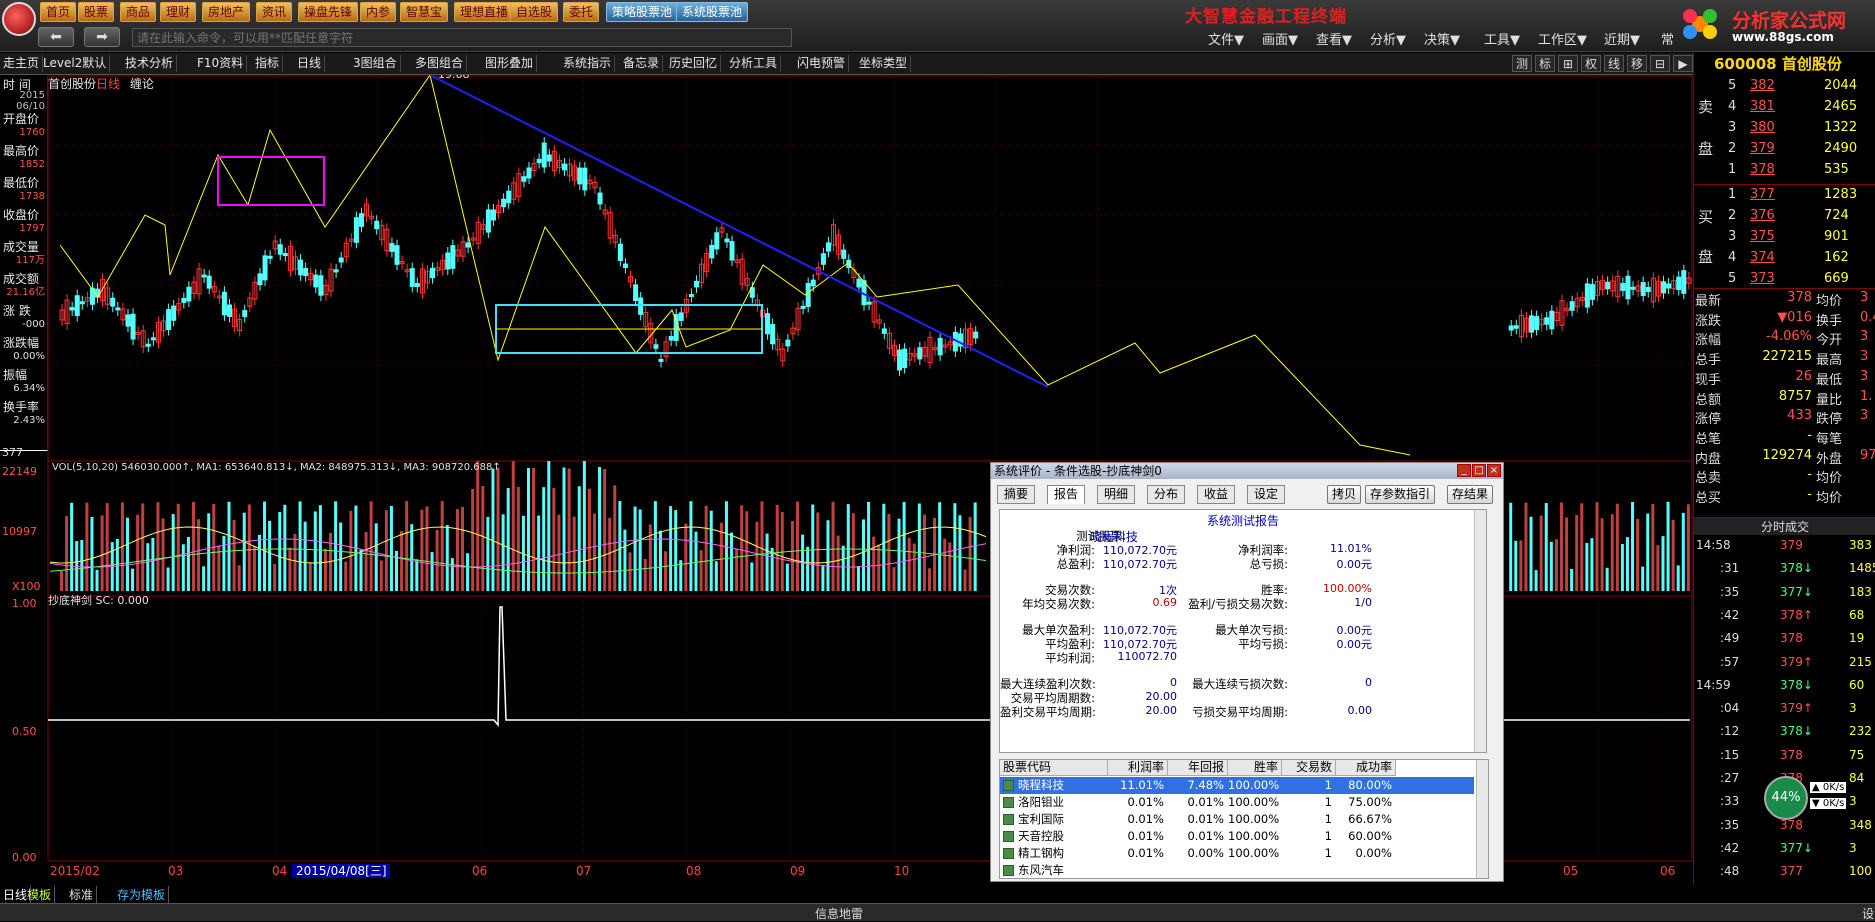 Image resolution: width=1875 pixels, height=922 pixels. Describe the element at coordinates (375, 63) in the screenshot. I see `toolbar-item-6: 3图组合` at that location.